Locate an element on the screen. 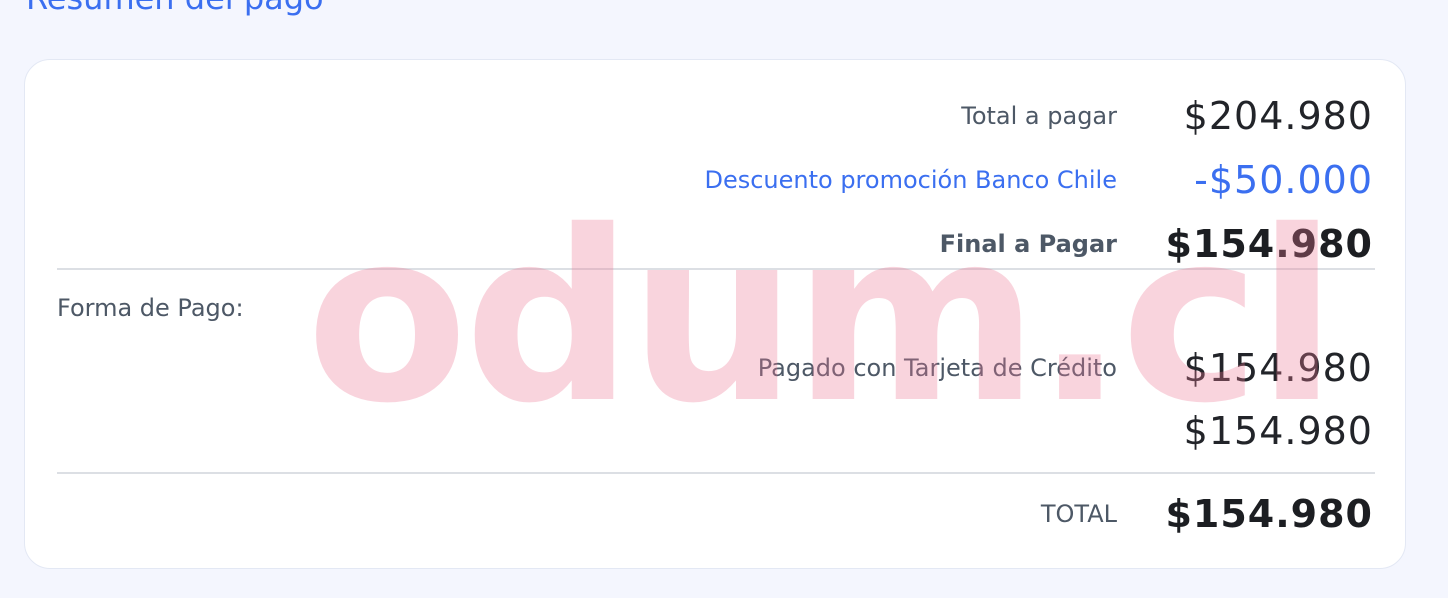 Image resolution: width=1448 pixels, height=598 pixels. discount-amount: -$50.000 is located at coordinates (1283, 180).